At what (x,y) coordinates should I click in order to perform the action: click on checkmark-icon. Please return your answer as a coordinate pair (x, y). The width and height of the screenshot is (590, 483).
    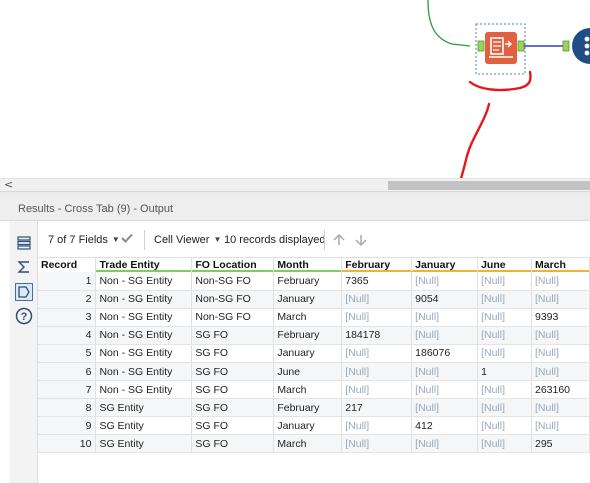
    Looking at the image, I should click on (127, 239).